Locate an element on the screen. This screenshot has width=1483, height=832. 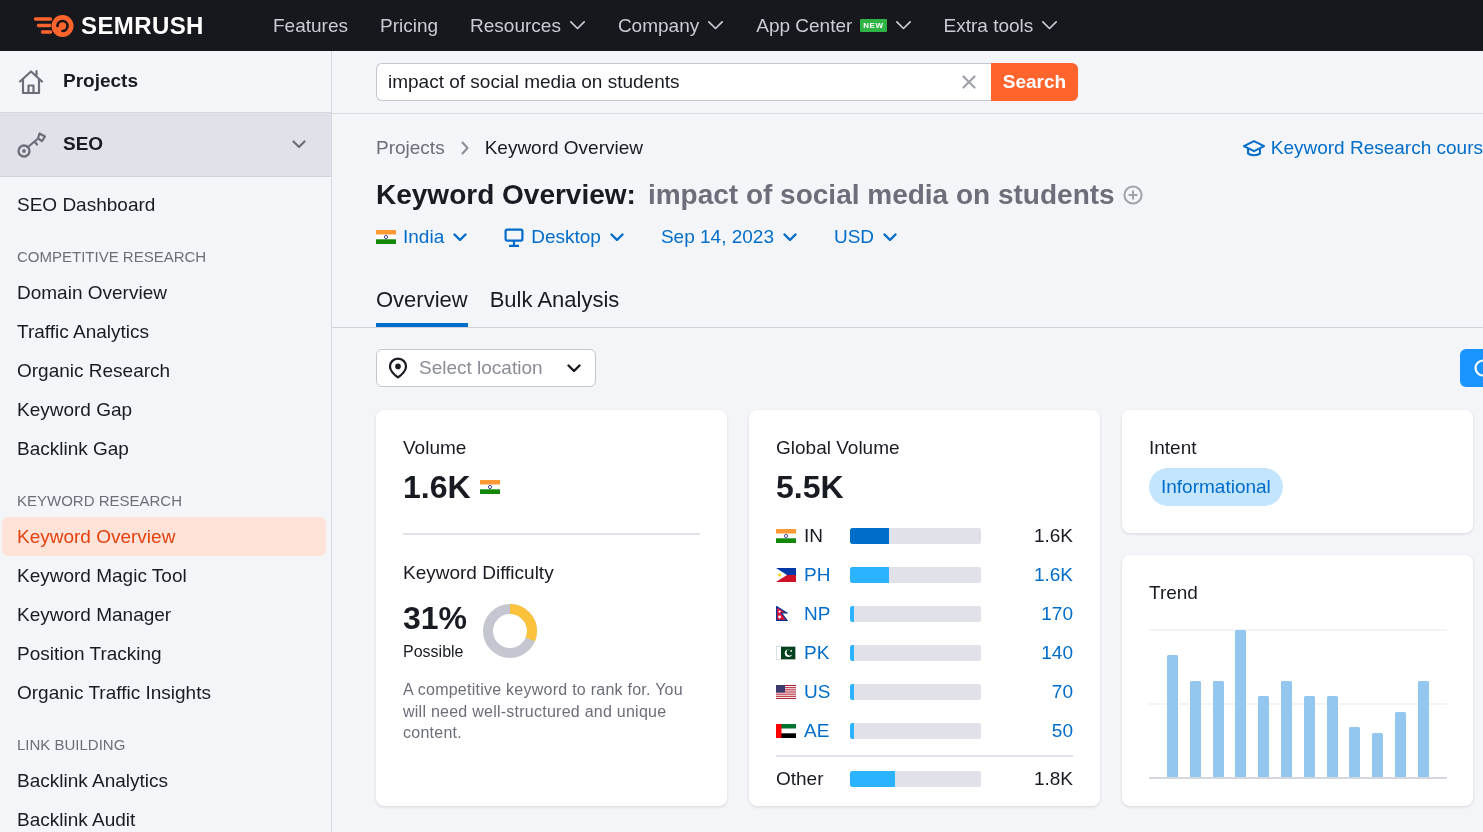
volume-value: 1.6K is located at coordinates (437, 487).